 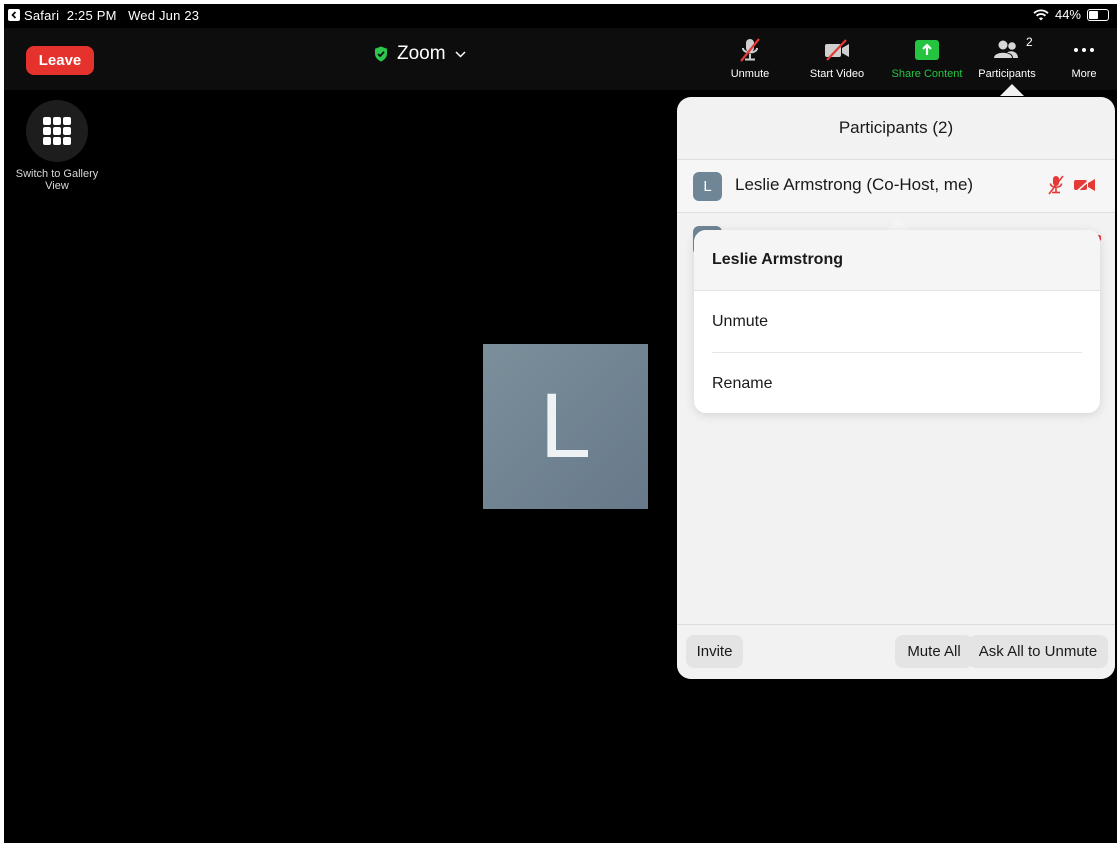 I want to click on wifi-icon, so click(x=1041, y=14).